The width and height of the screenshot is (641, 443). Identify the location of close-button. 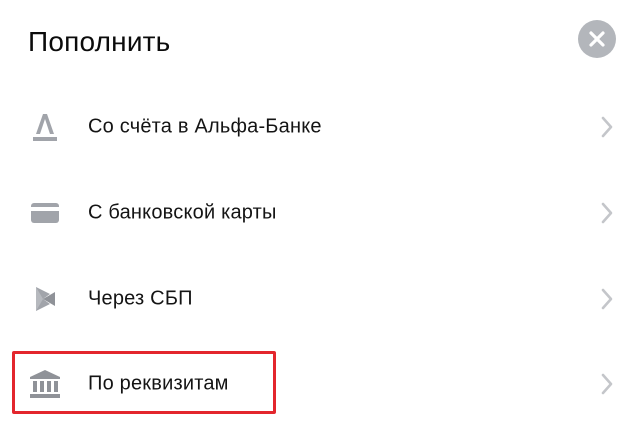
(597, 39).